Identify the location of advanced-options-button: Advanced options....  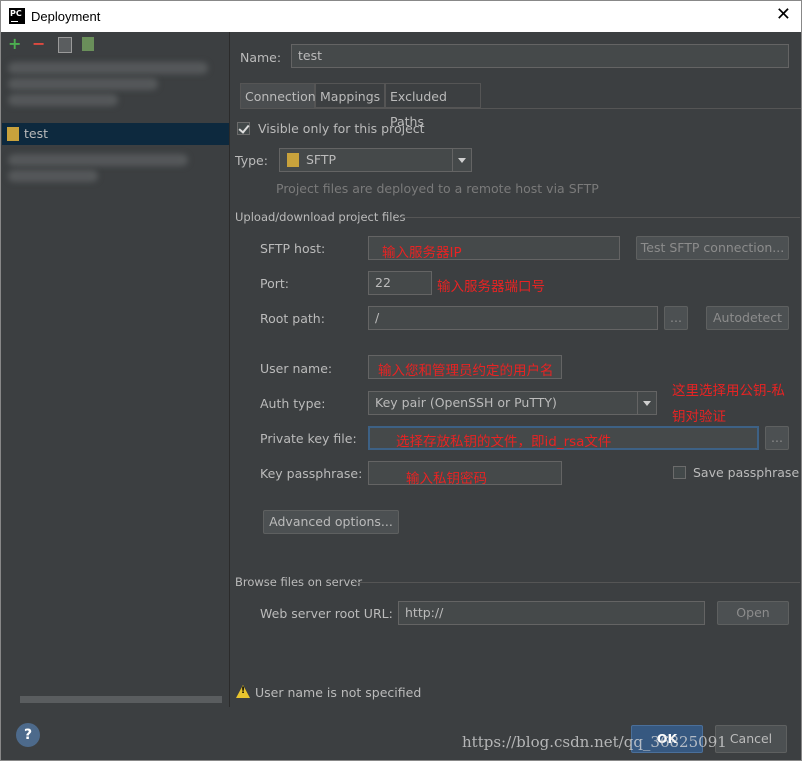
(331, 522).